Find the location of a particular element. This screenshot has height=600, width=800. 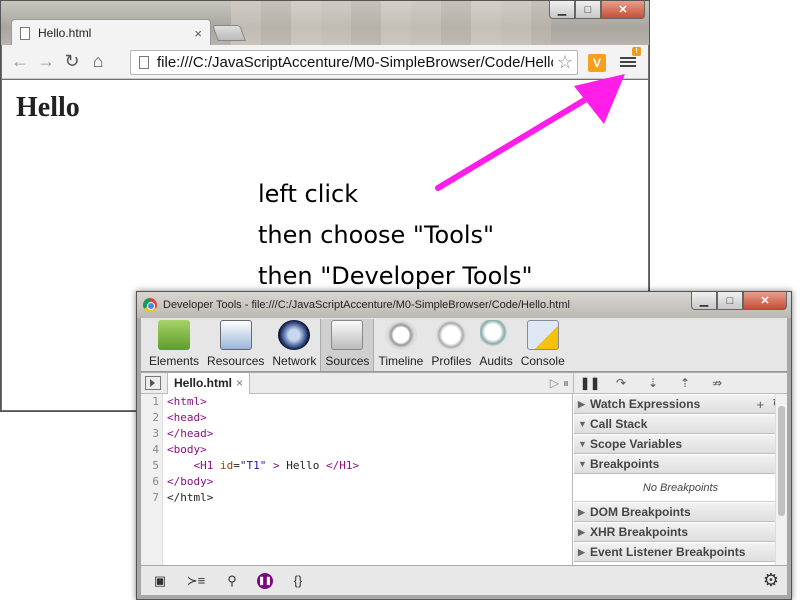

tab-audits: Audits is located at coordinates (495, 345).